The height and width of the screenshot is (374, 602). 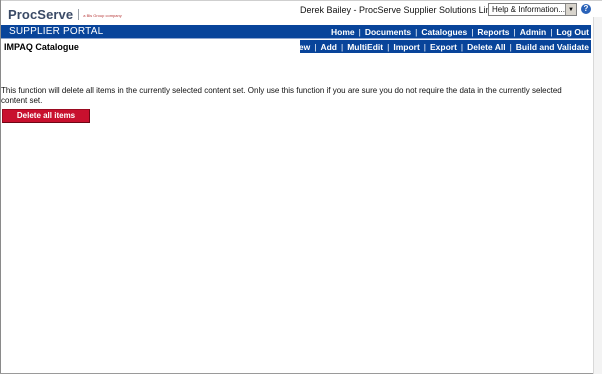 I want to click on page-title: IMPAQ Catalogue, so click(x=41, y=47).